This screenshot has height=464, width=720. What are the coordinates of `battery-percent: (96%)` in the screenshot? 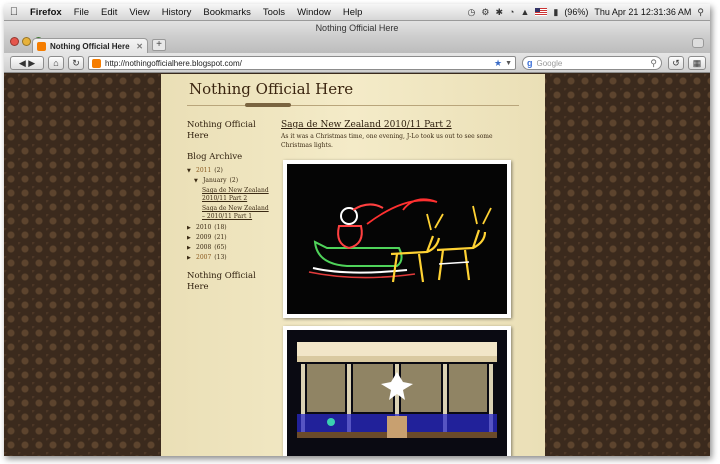 It's located at (576, 12).